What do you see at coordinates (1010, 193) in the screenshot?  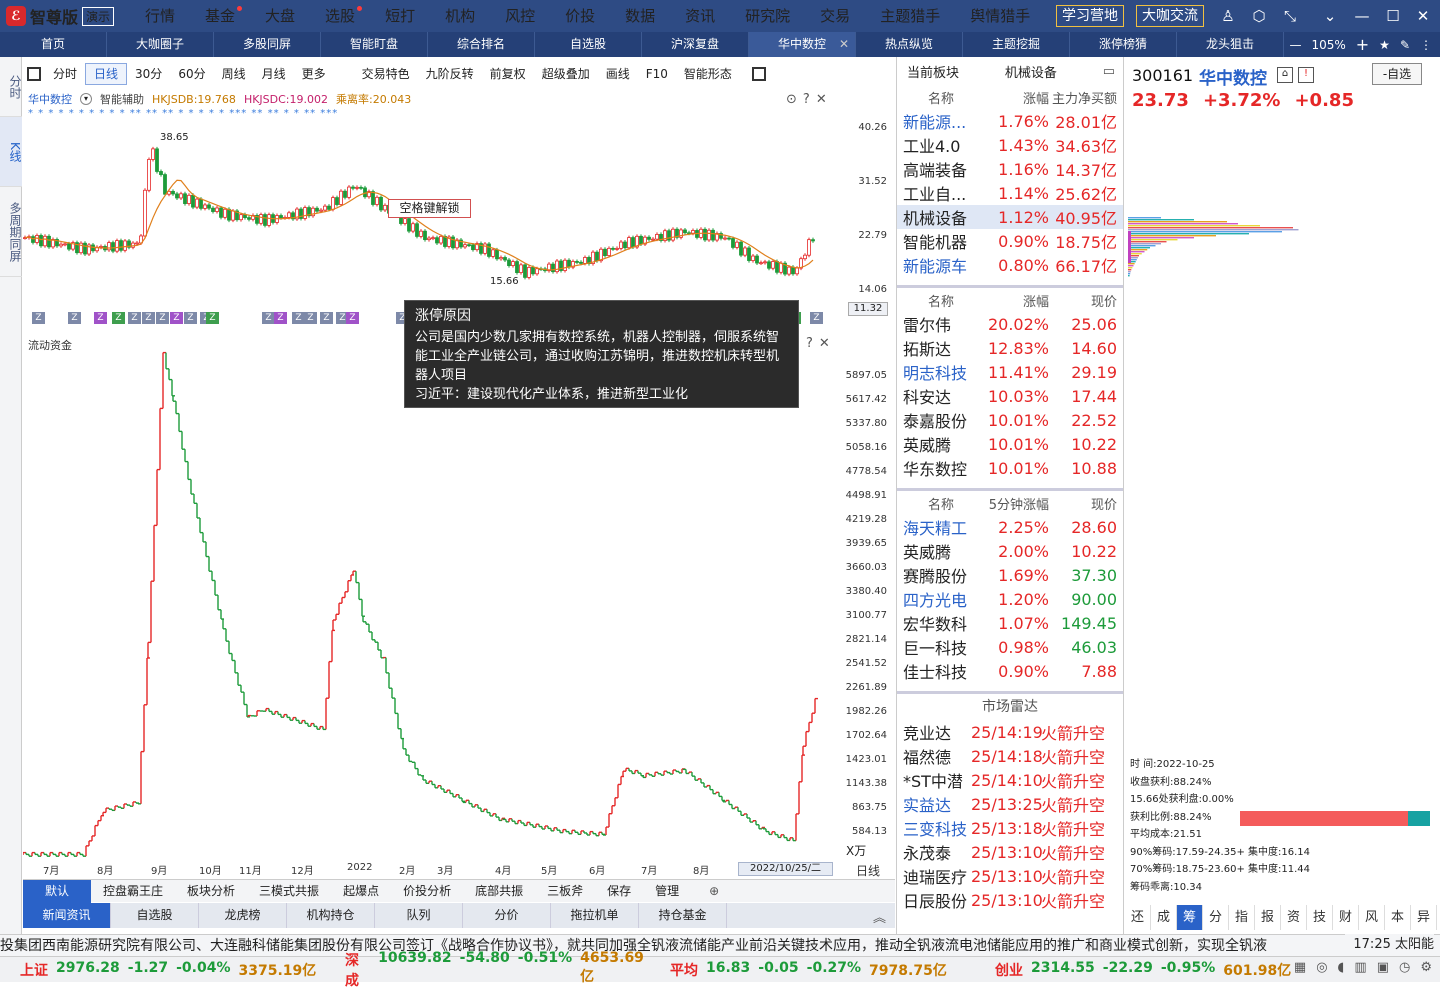 I see `table-row: 工业自... 1.14% 25.62亿` at bounding box center [1010, 193].